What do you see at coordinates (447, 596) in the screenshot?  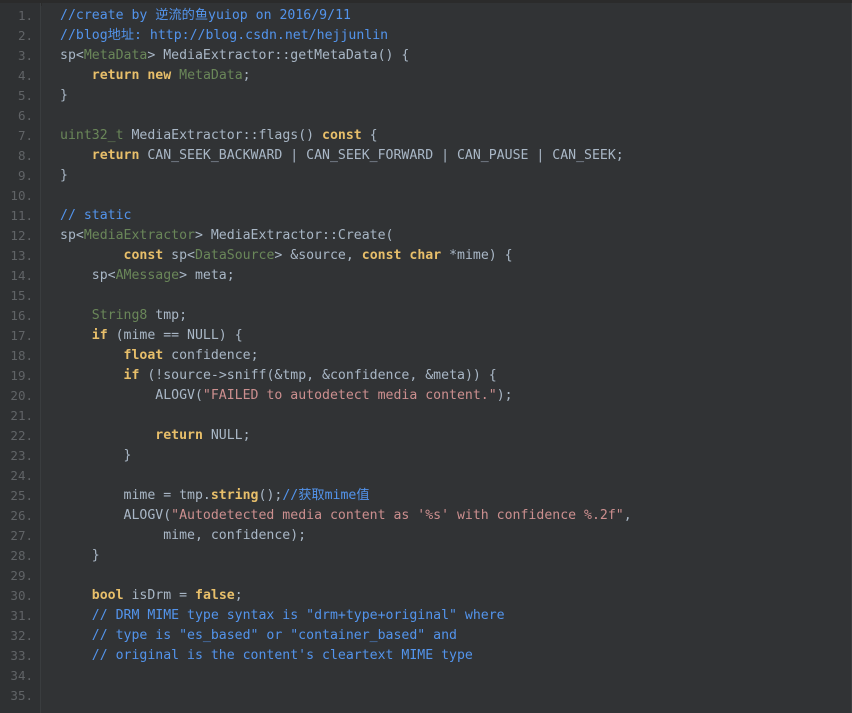 I see `code-line: bool isDrm = false;` at bounding box center [447, 596].